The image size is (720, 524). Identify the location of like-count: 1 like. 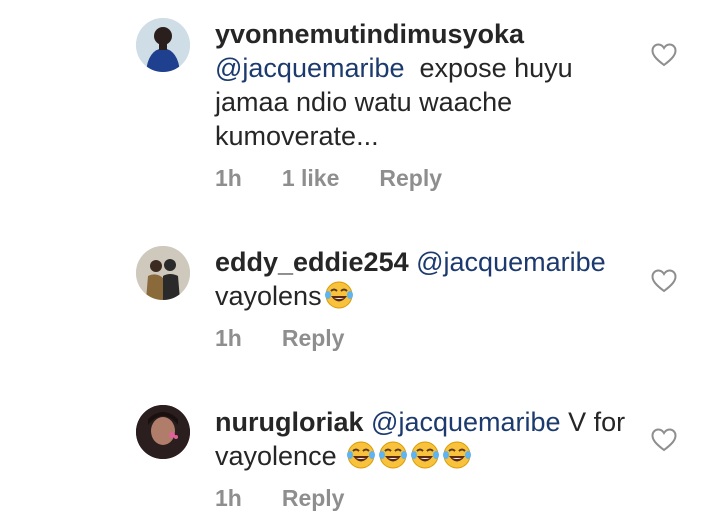
(311, 178).